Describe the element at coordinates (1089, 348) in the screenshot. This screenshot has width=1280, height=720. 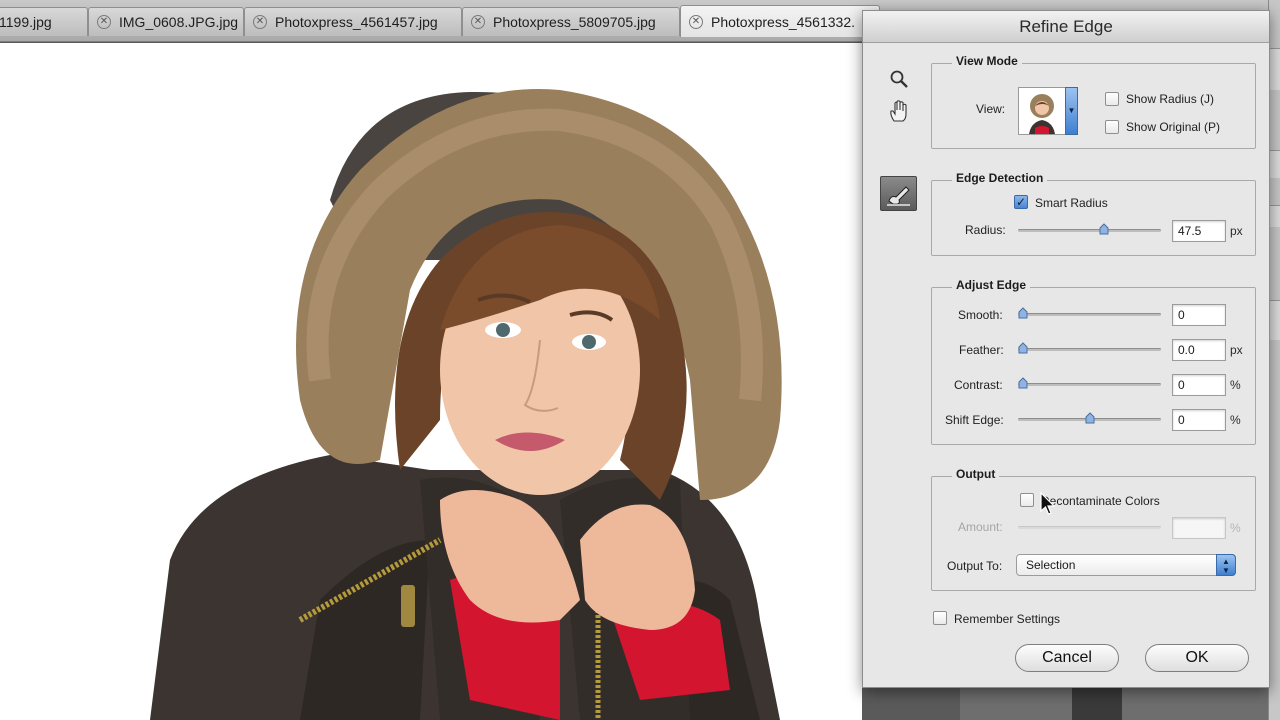
I see `feather-slider` at that location.